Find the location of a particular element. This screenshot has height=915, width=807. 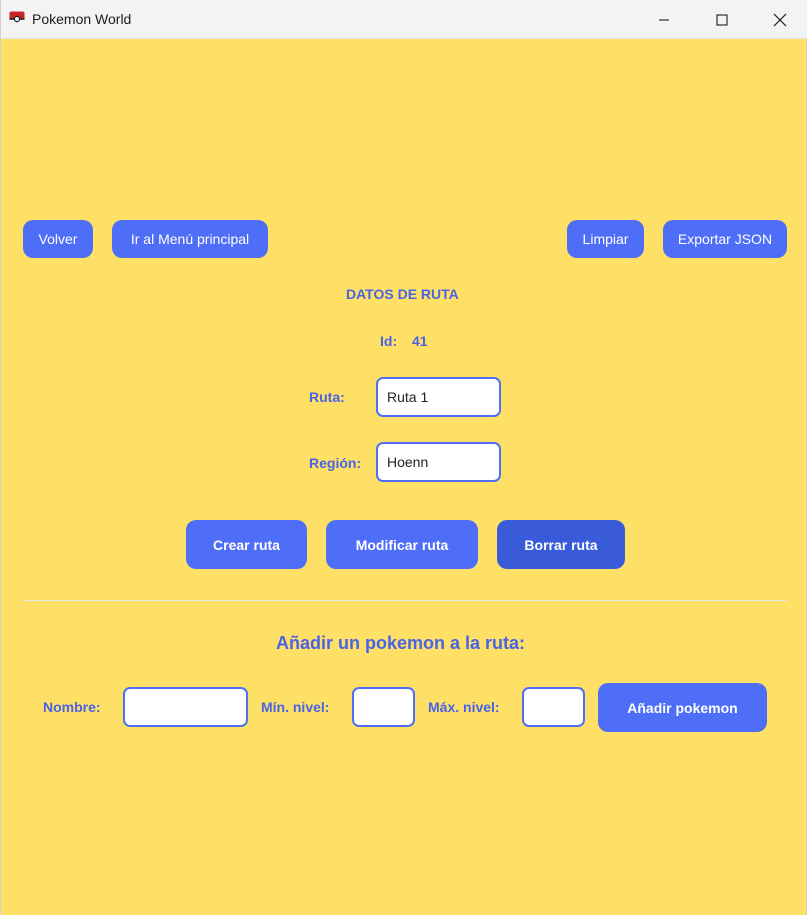

close-button is located at coordinates (779, 19).